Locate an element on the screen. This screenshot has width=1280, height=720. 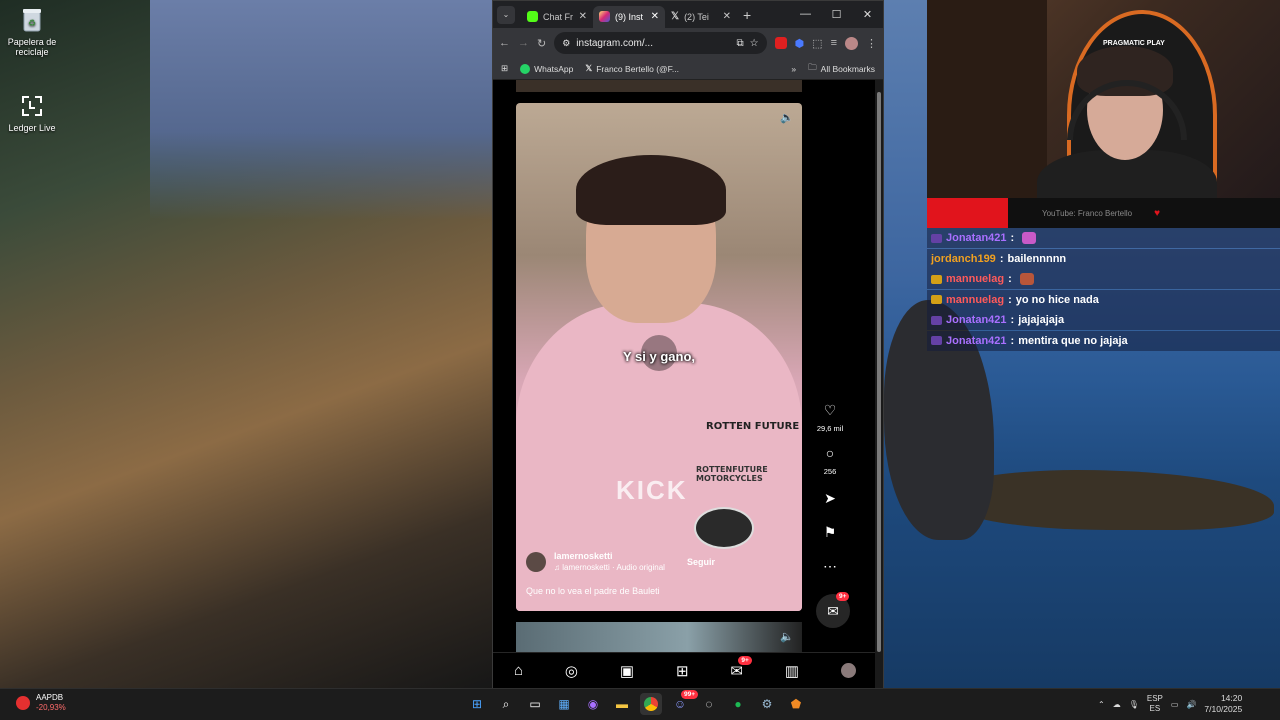
all-bookmarks: 🗀 All Bookmarks is located at coordinates (841, 69).